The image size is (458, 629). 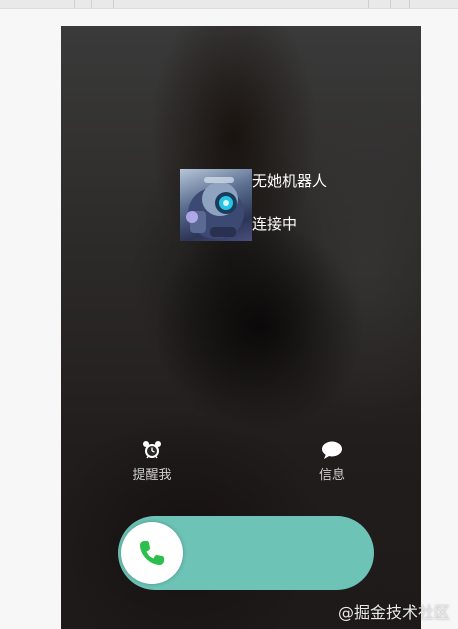 I want to click on remind-me-label: 提醒我, so click(x=152, y=475).